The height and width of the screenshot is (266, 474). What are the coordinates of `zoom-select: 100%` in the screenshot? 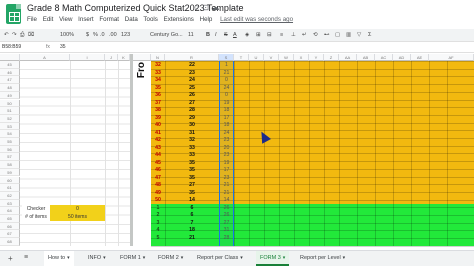 It's located at (67, 35).